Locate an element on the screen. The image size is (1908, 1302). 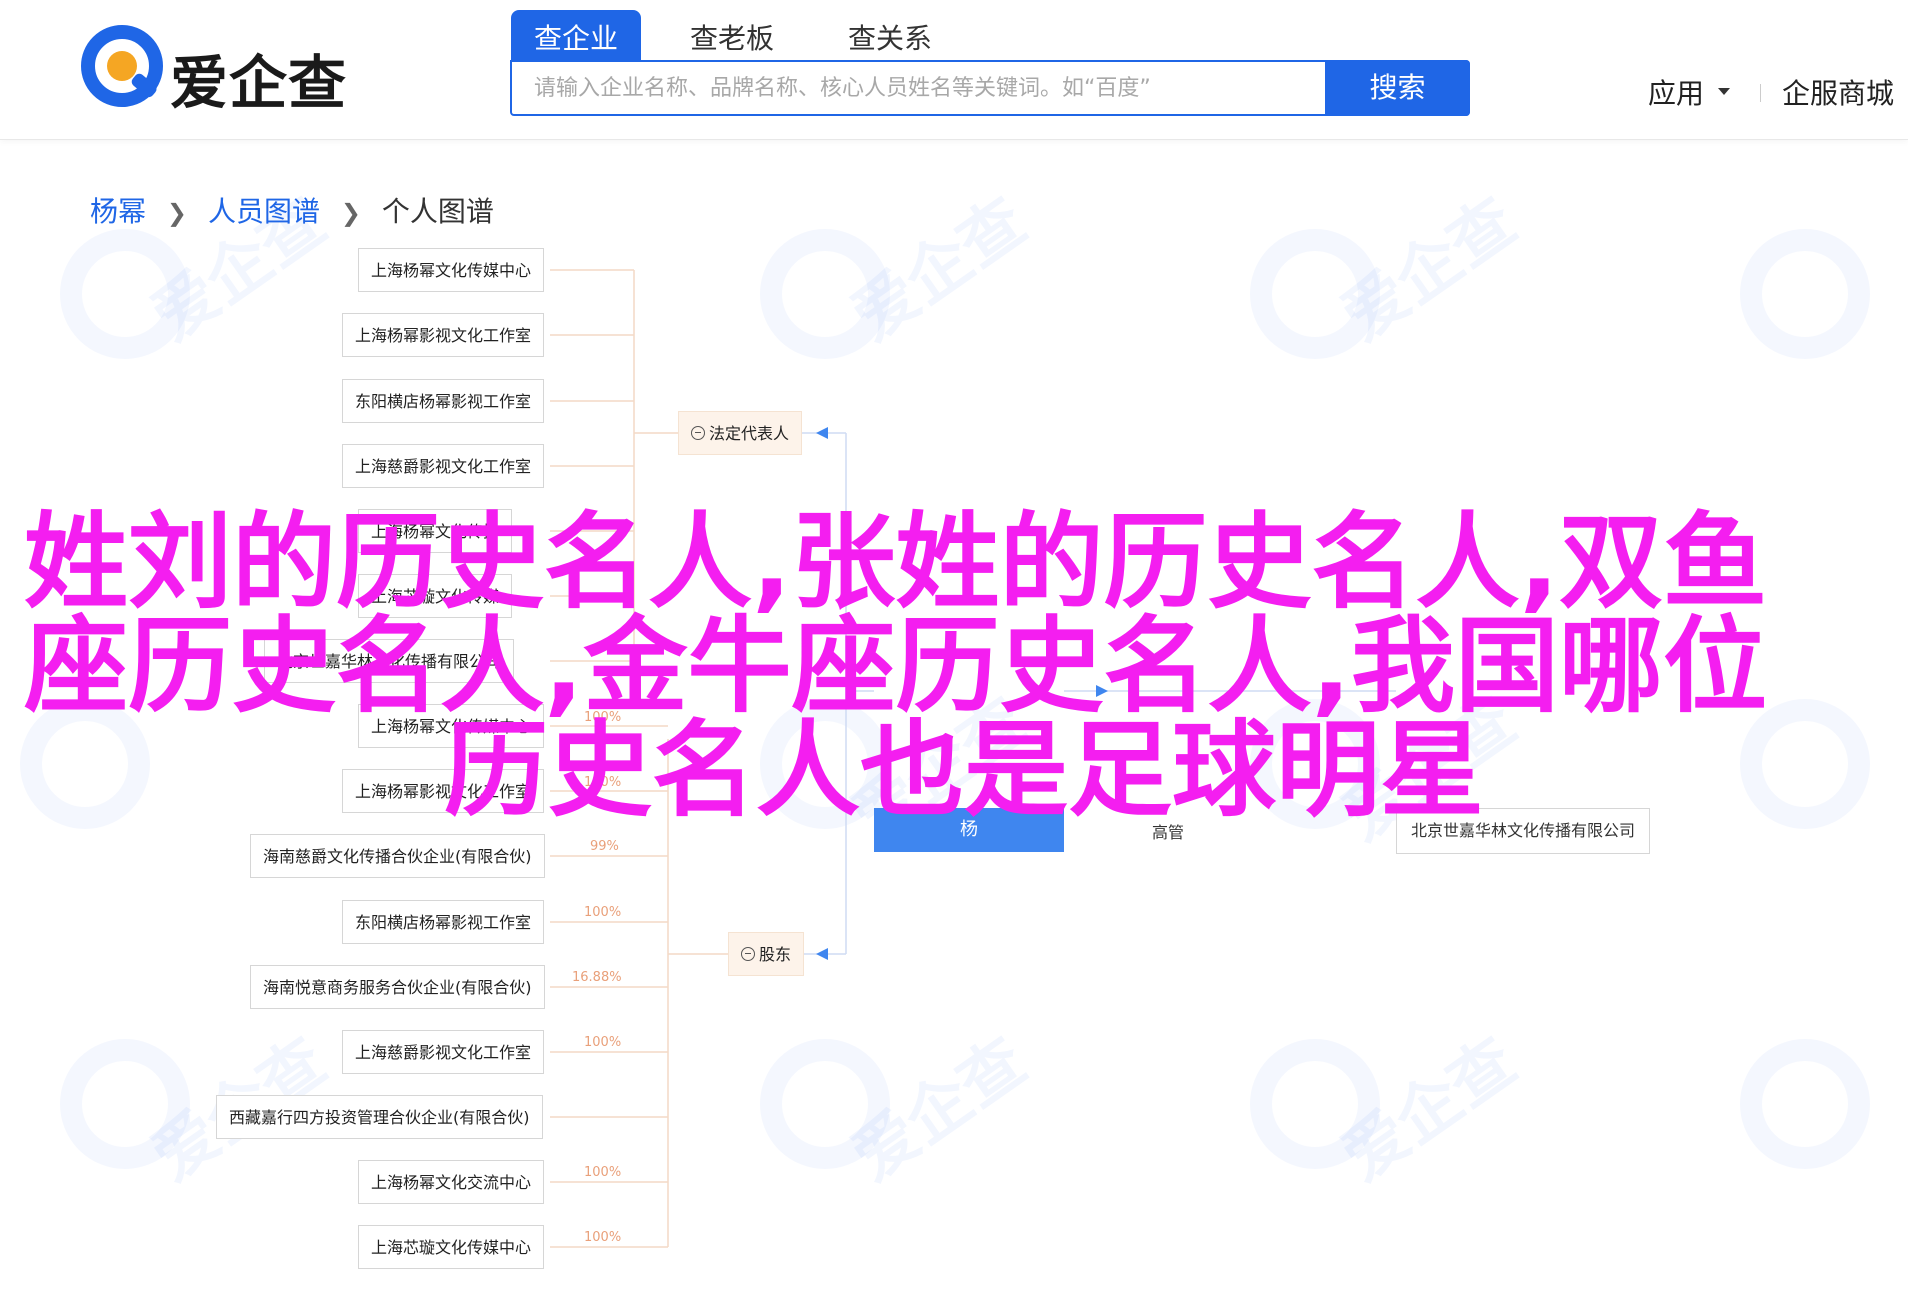
holding-percent: 16.88% is located at coordinates (597, 977).